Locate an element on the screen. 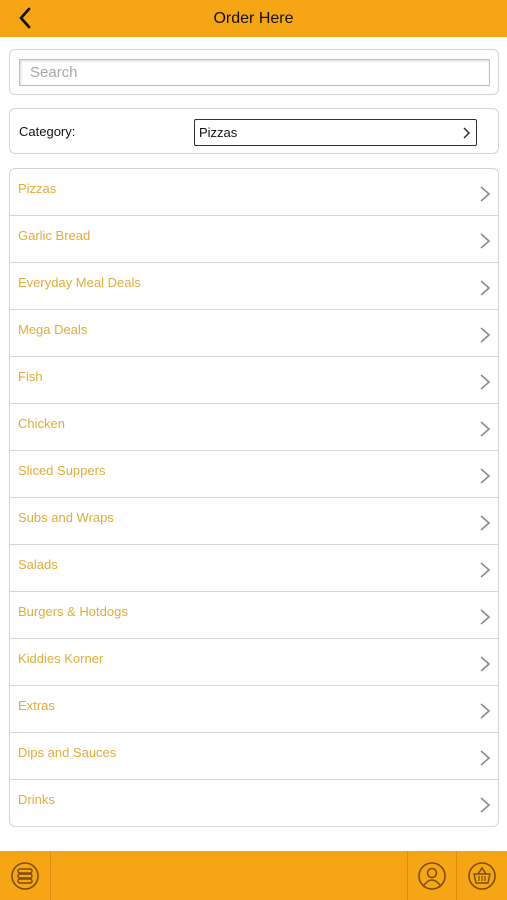 The image size is (507, 900). category-label: Category: is located at coordinates (47, 131).